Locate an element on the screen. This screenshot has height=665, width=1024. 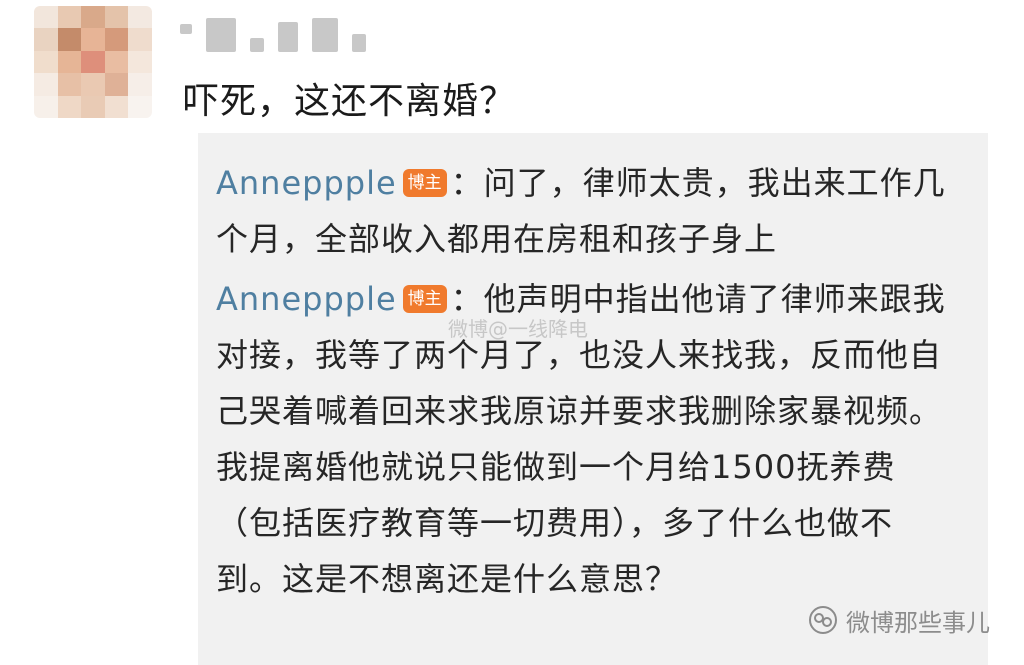
watermark-logo: 微博那些事儿 is located at coordinates (899, 620).